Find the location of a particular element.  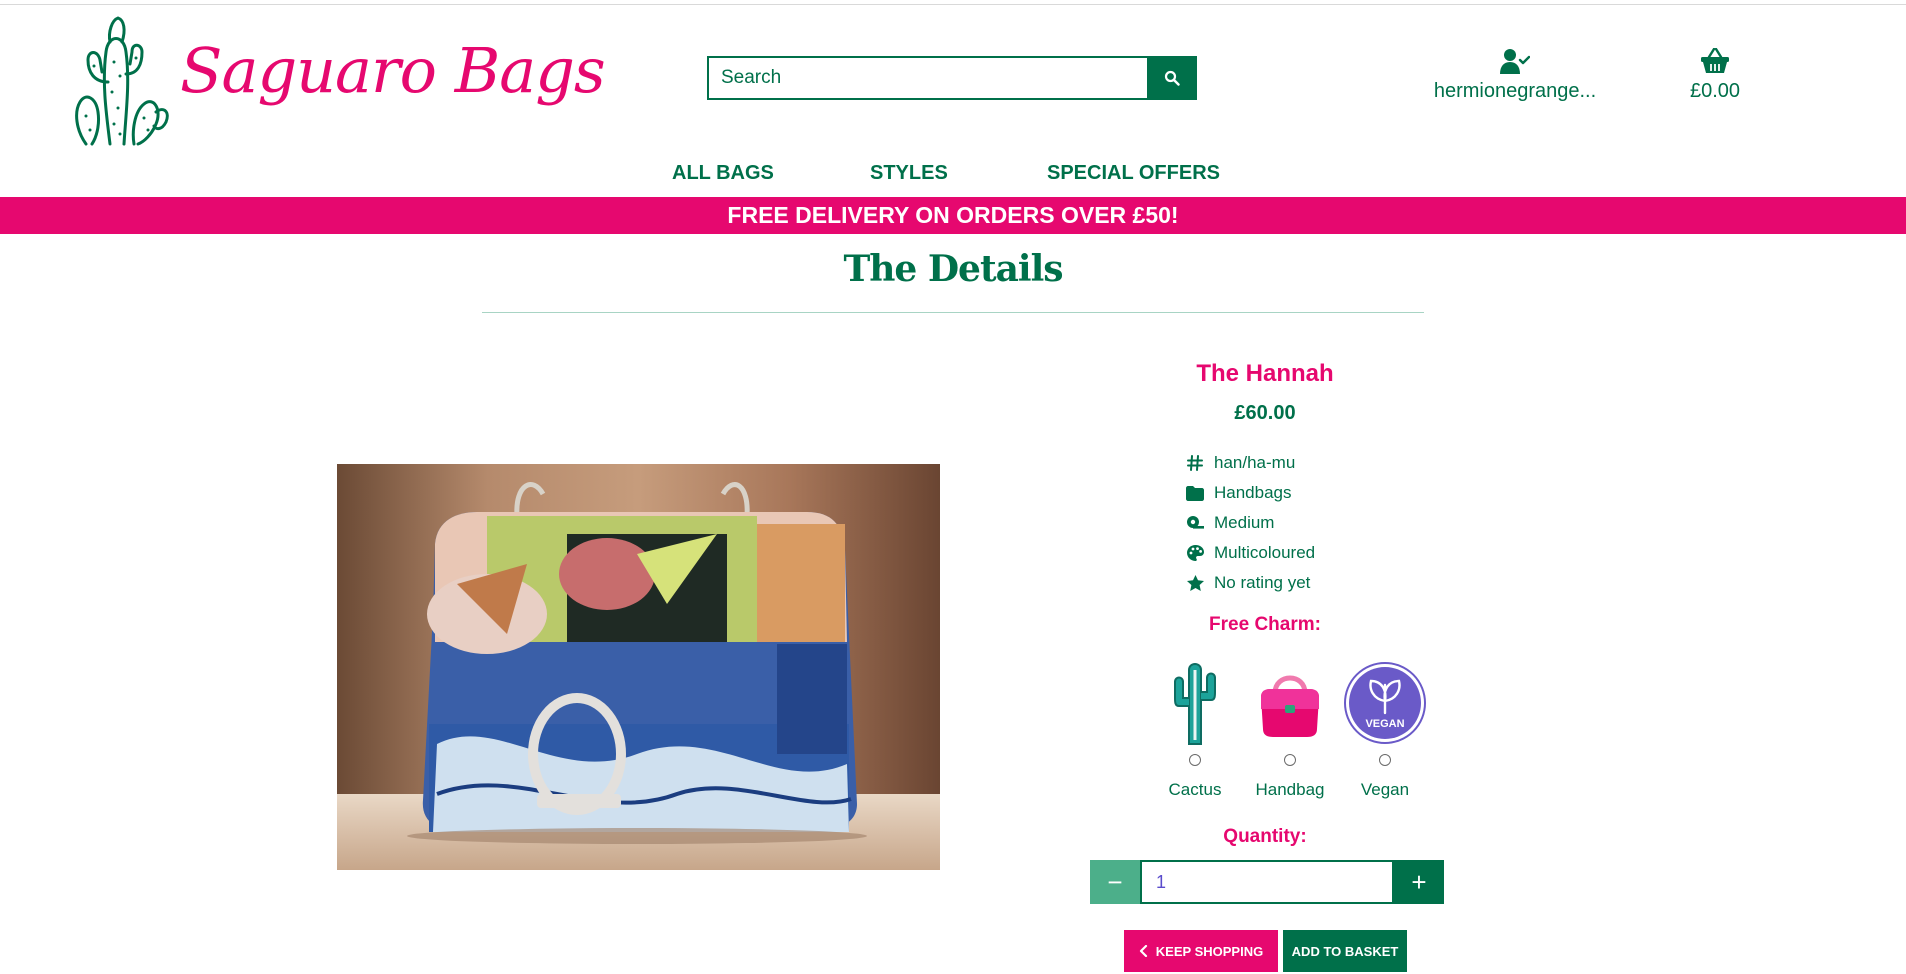

meta-colour-text: Multicoloured is located at coordinates (1265, 552).